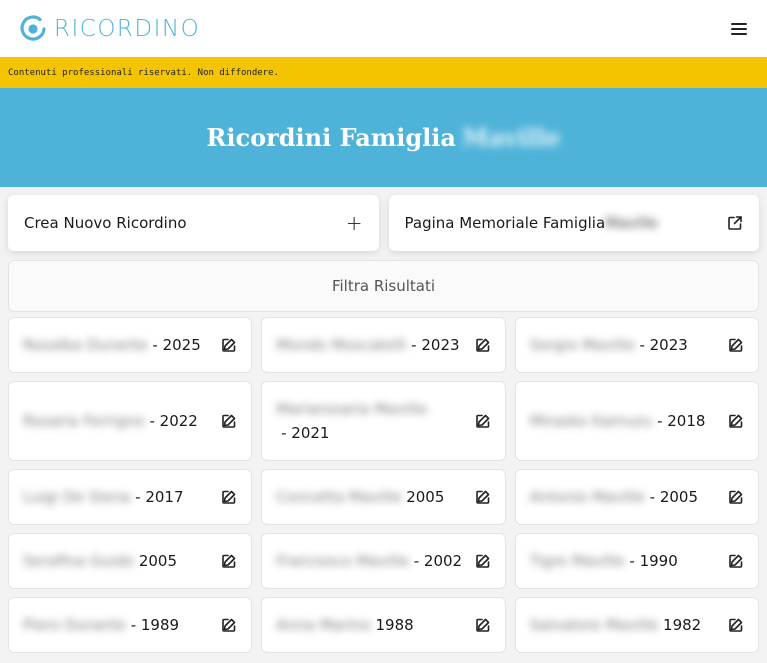 This screenshot has width=767, height=663. What do you see at coordinates (100, 561) in the screenshot?
I see `ricordino-card-text: Serafina Guido 2005` at bounding box center [100, 561].